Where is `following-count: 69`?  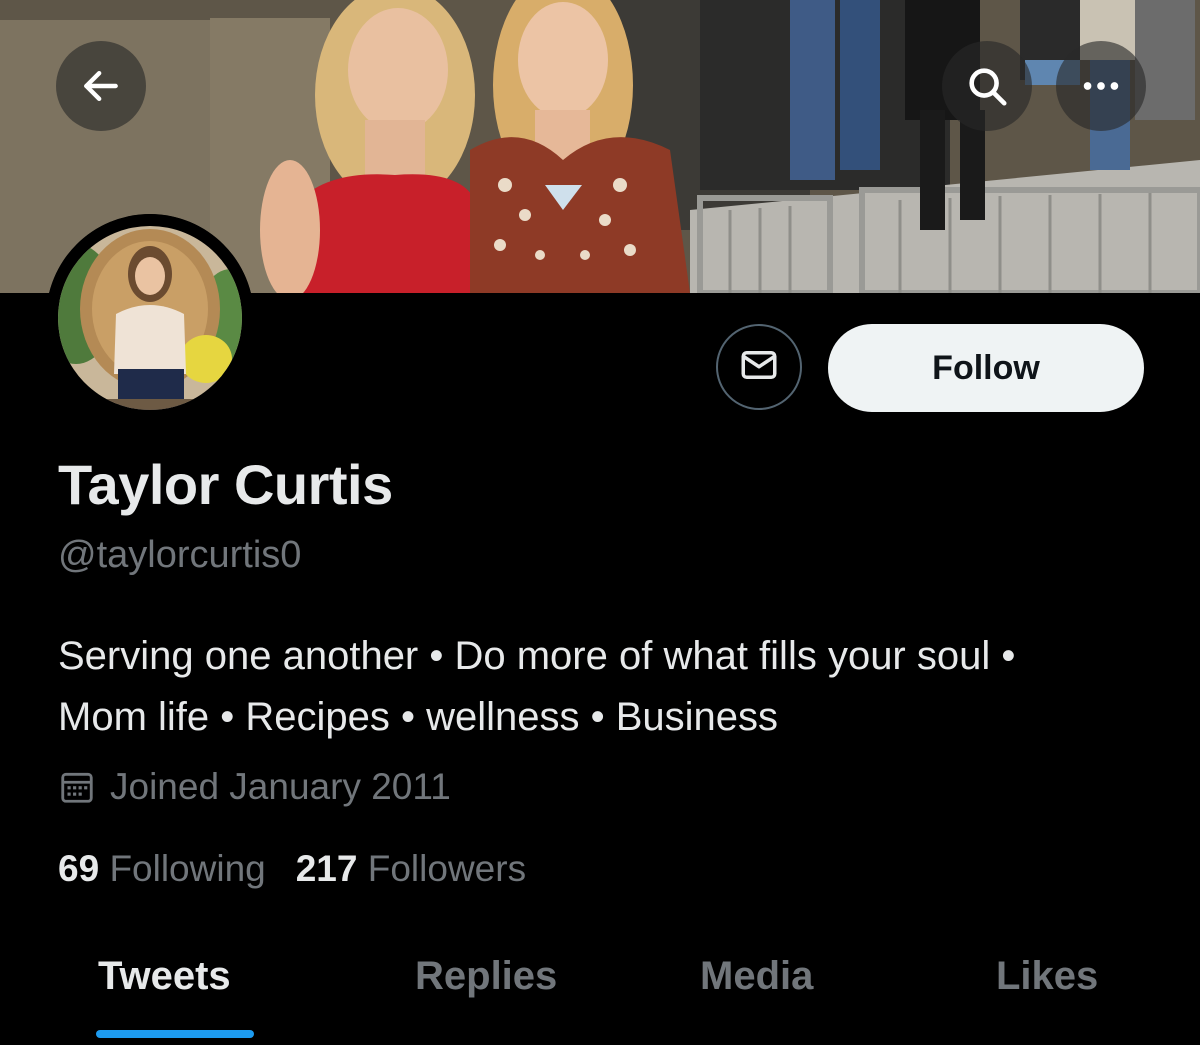 following-count: 69 is located at coordinates (79, 868).